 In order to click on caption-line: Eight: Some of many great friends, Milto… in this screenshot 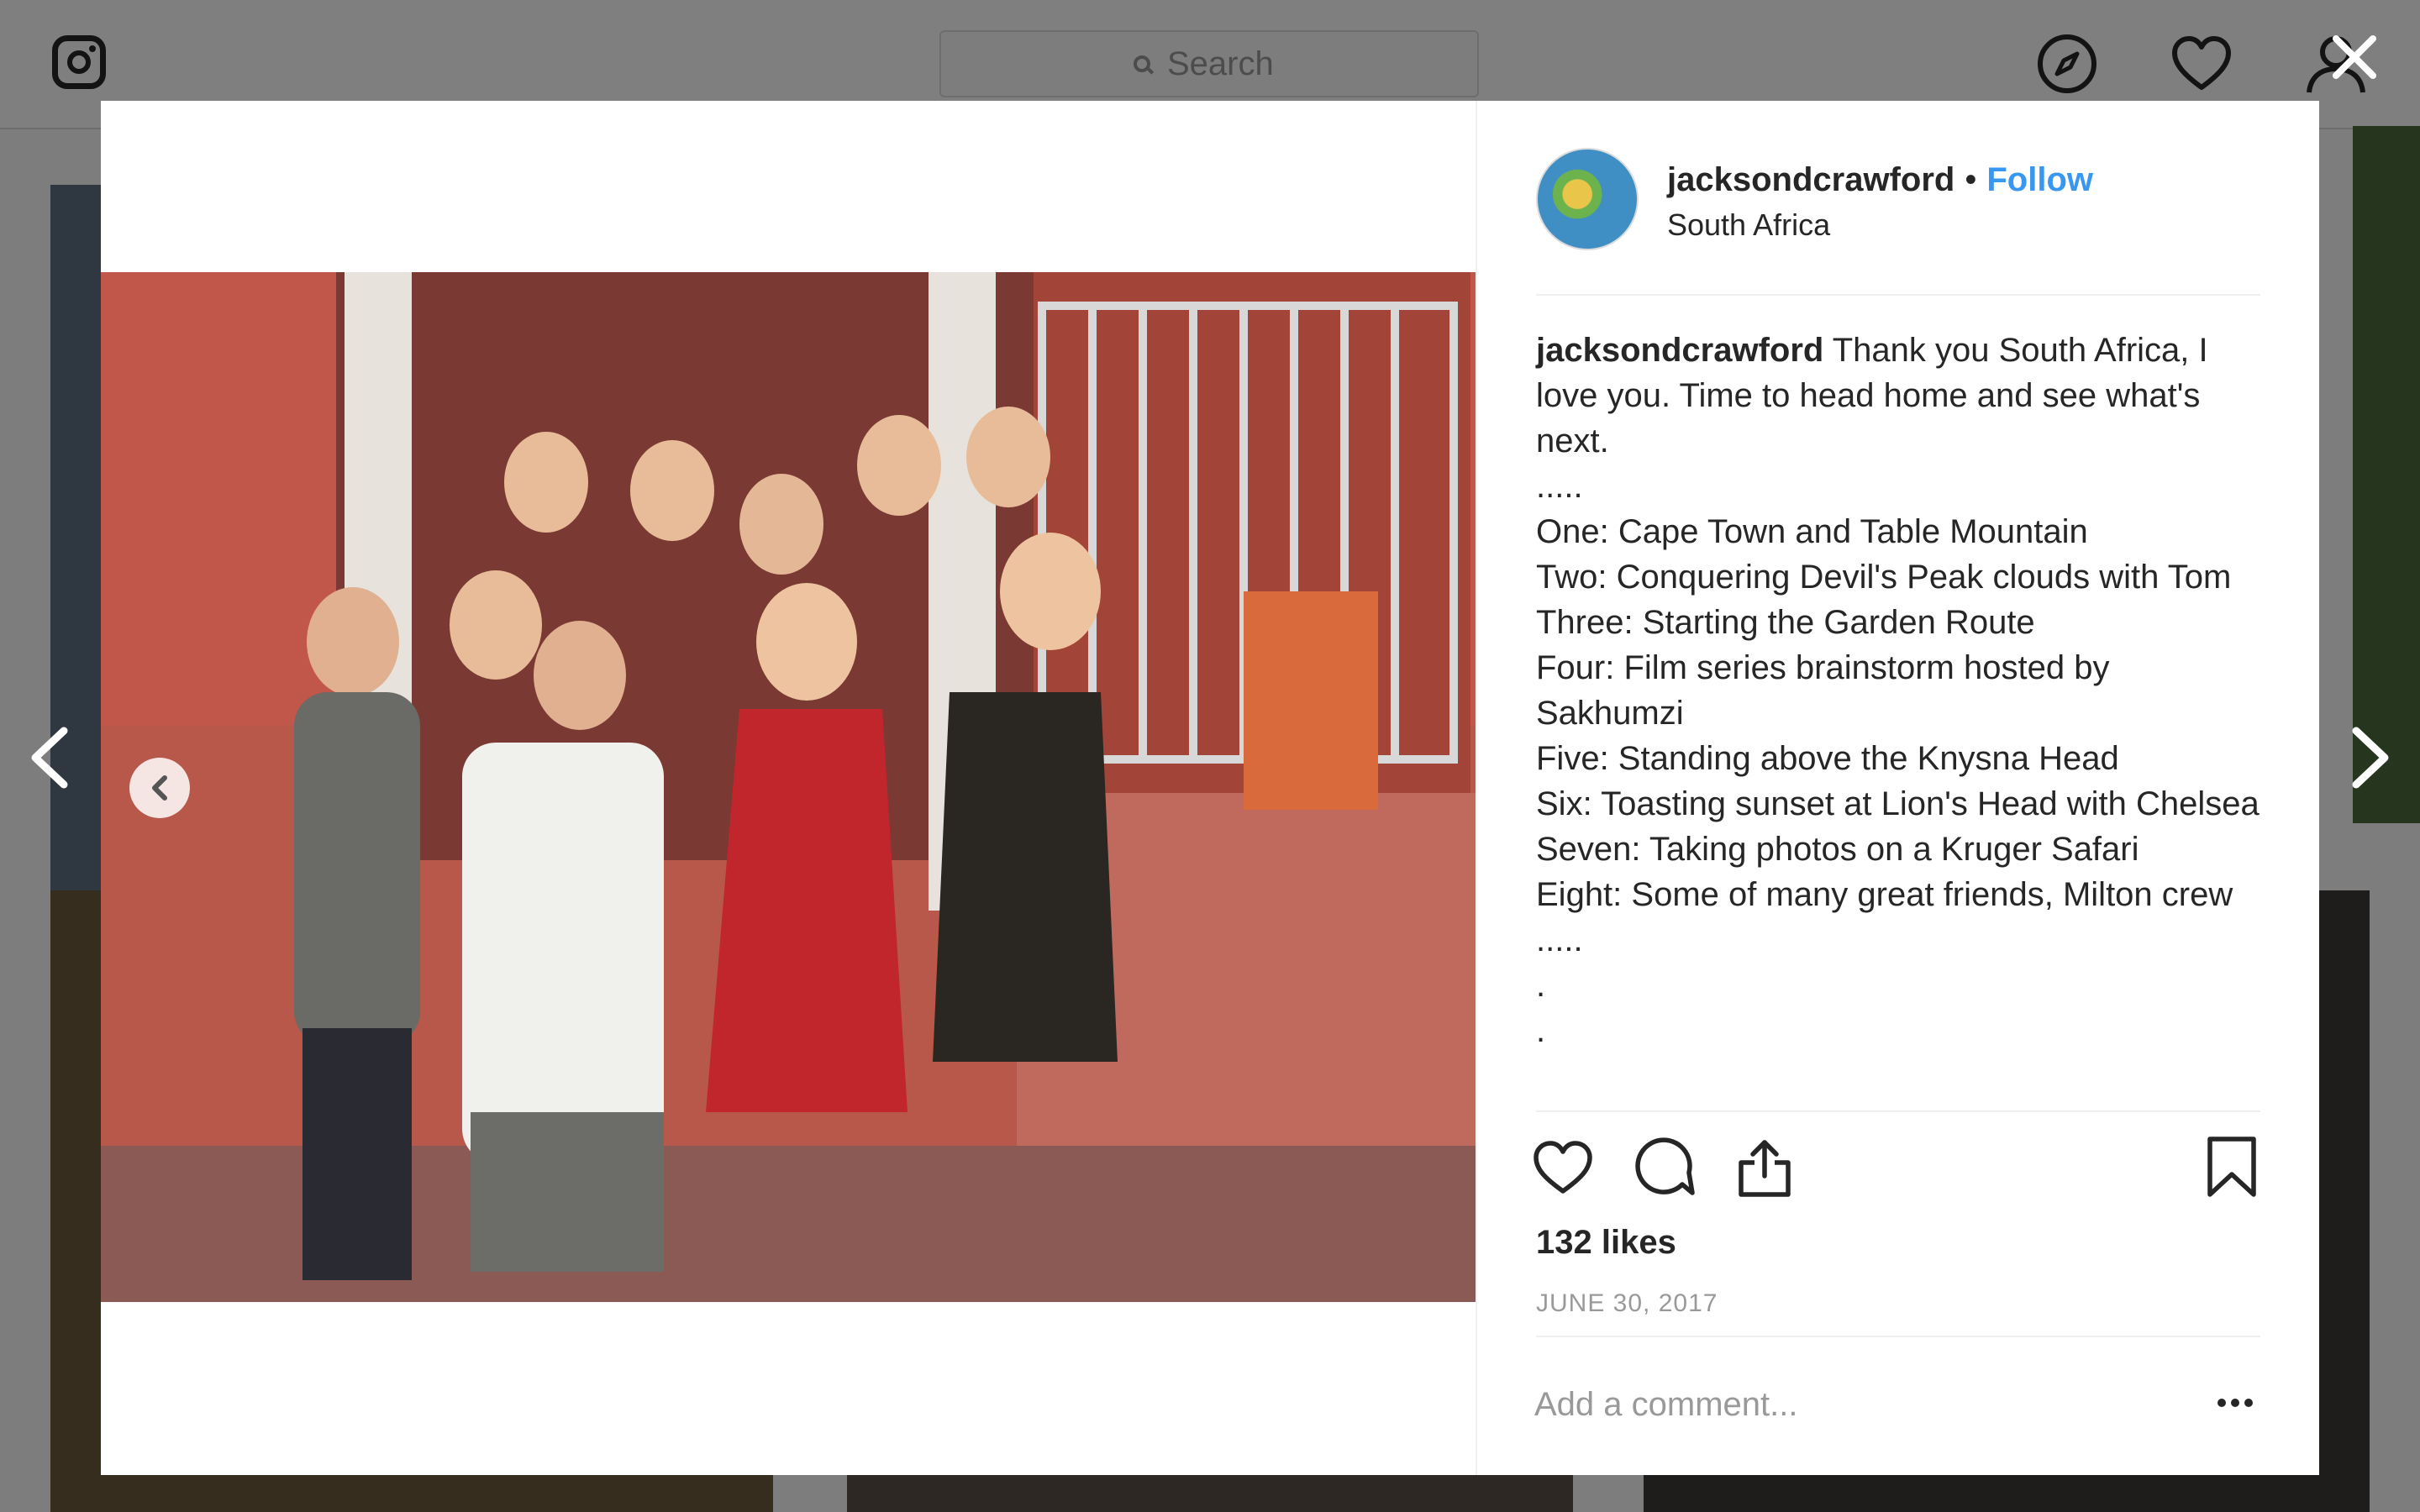, I will do `click(1884, 894)`.